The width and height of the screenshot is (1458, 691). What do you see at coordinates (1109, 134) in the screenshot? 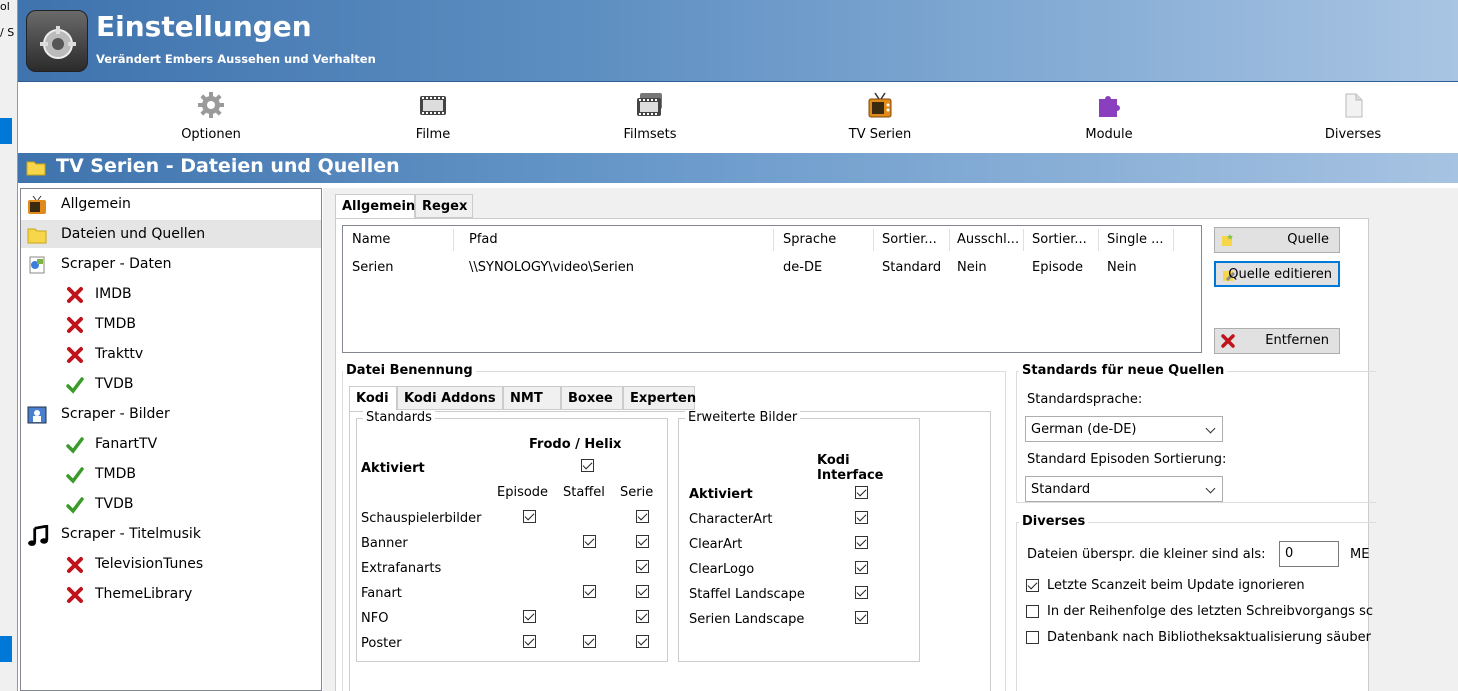
I see `toolbar-label: Module` at bounding box center [1109, 134].